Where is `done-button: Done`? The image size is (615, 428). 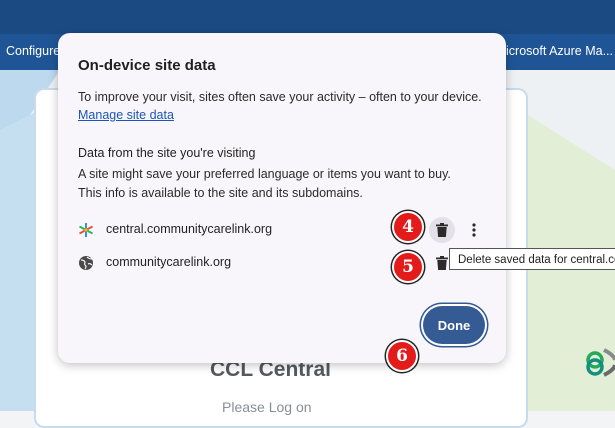 done-button: Done is located at coordinates (454, 325).